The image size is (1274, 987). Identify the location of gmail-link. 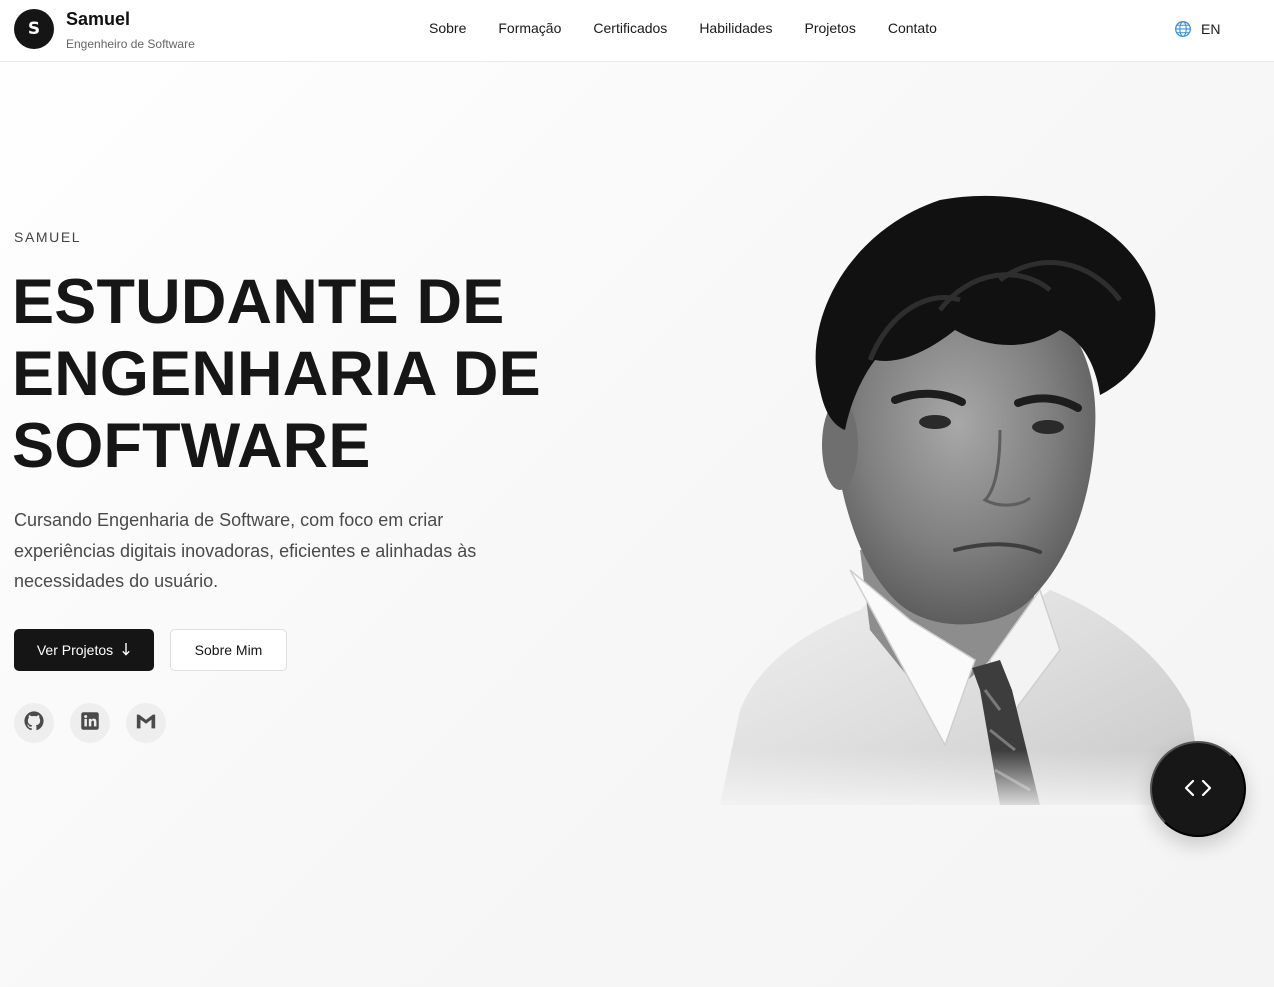
(146, 723).